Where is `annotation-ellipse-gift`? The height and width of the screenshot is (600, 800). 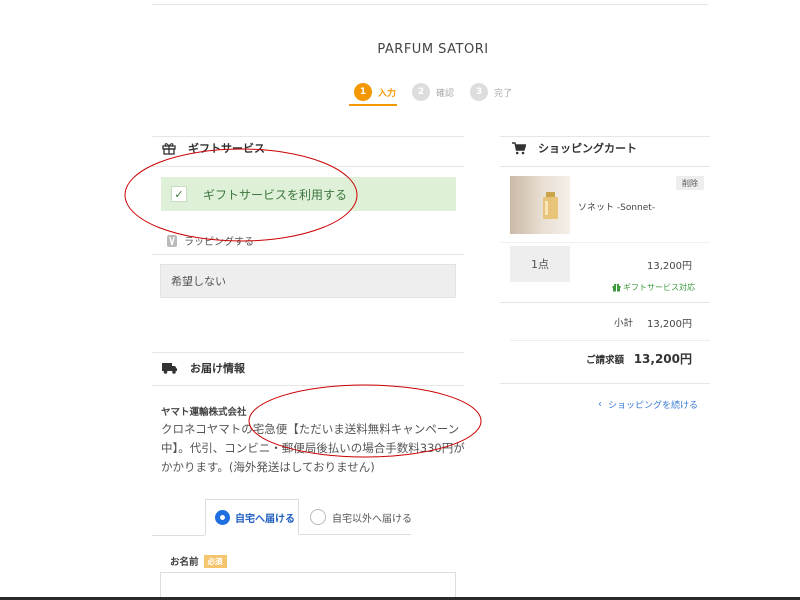 annotation-ellipse-gift is located at coordinates (241, 195).